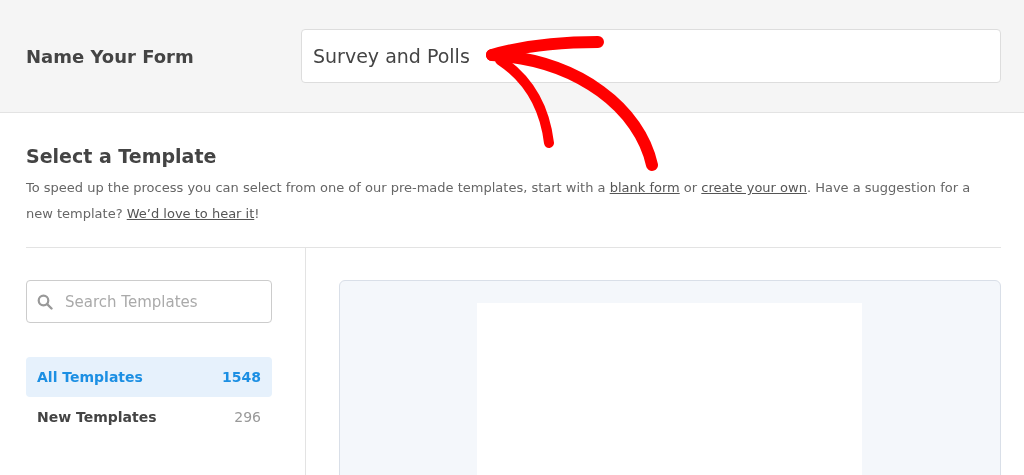  Describe the element at coordinates (190, 213) in the screenshot. I see `text-link: We’d love to hear it` at that location.